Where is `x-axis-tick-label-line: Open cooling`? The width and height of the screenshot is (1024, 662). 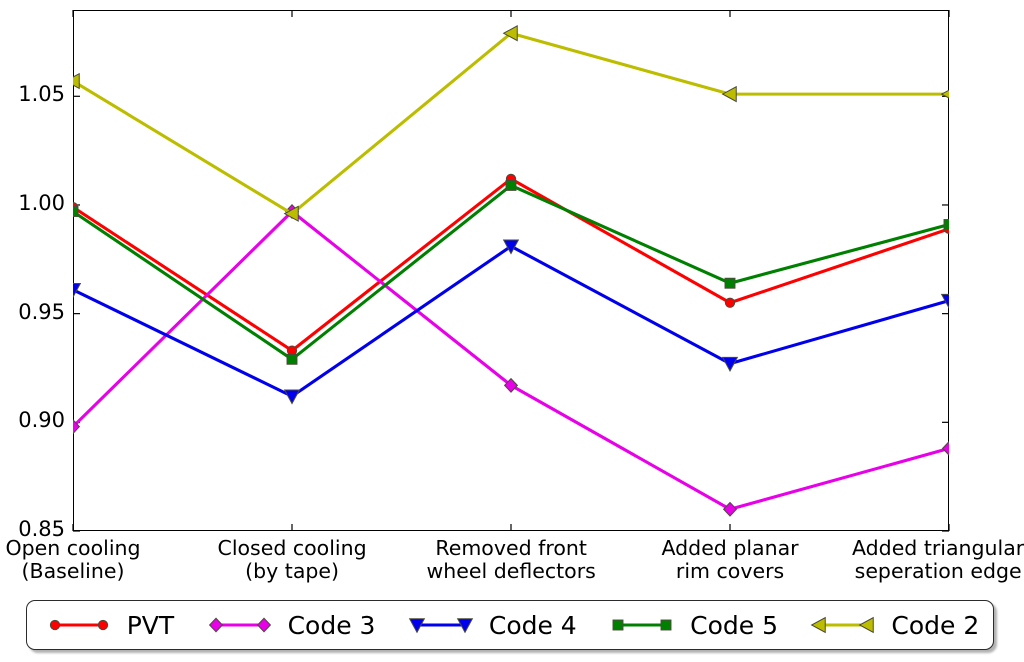 x-axis-tick-label-line: Open cooling is located at coordinates (73, 548).